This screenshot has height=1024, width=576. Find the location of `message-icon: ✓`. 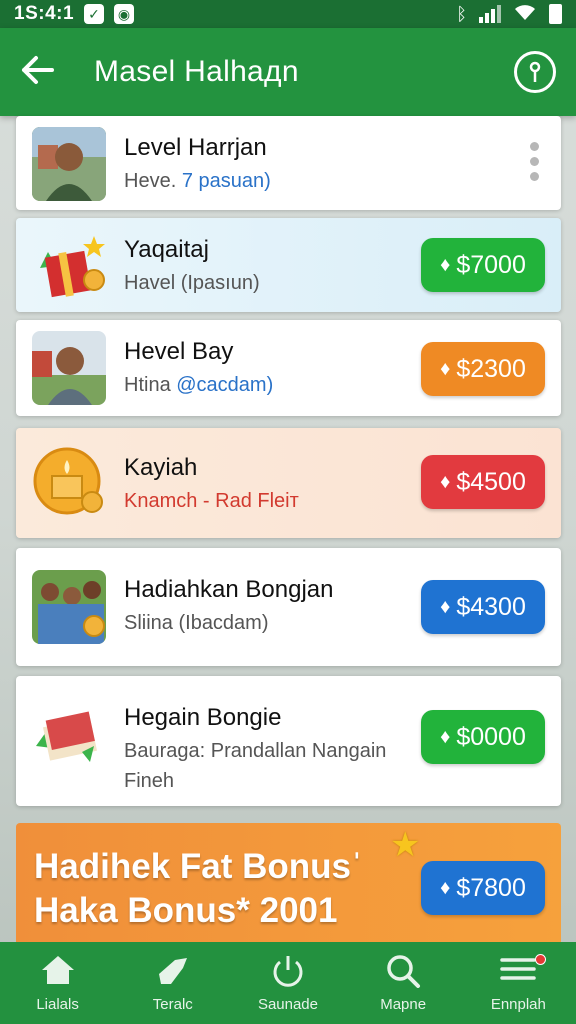

message-icon: ✓ is located at coordinates (94, 14).